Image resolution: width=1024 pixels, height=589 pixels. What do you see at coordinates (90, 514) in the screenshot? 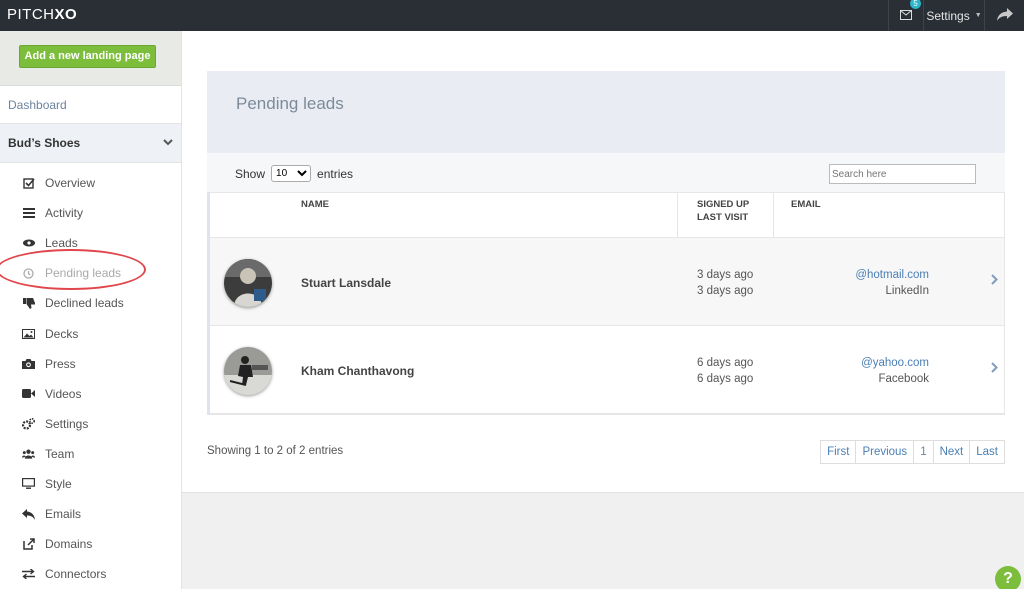
I see `sidebar-item-emails: Emails` at bounding box center [90, 514].